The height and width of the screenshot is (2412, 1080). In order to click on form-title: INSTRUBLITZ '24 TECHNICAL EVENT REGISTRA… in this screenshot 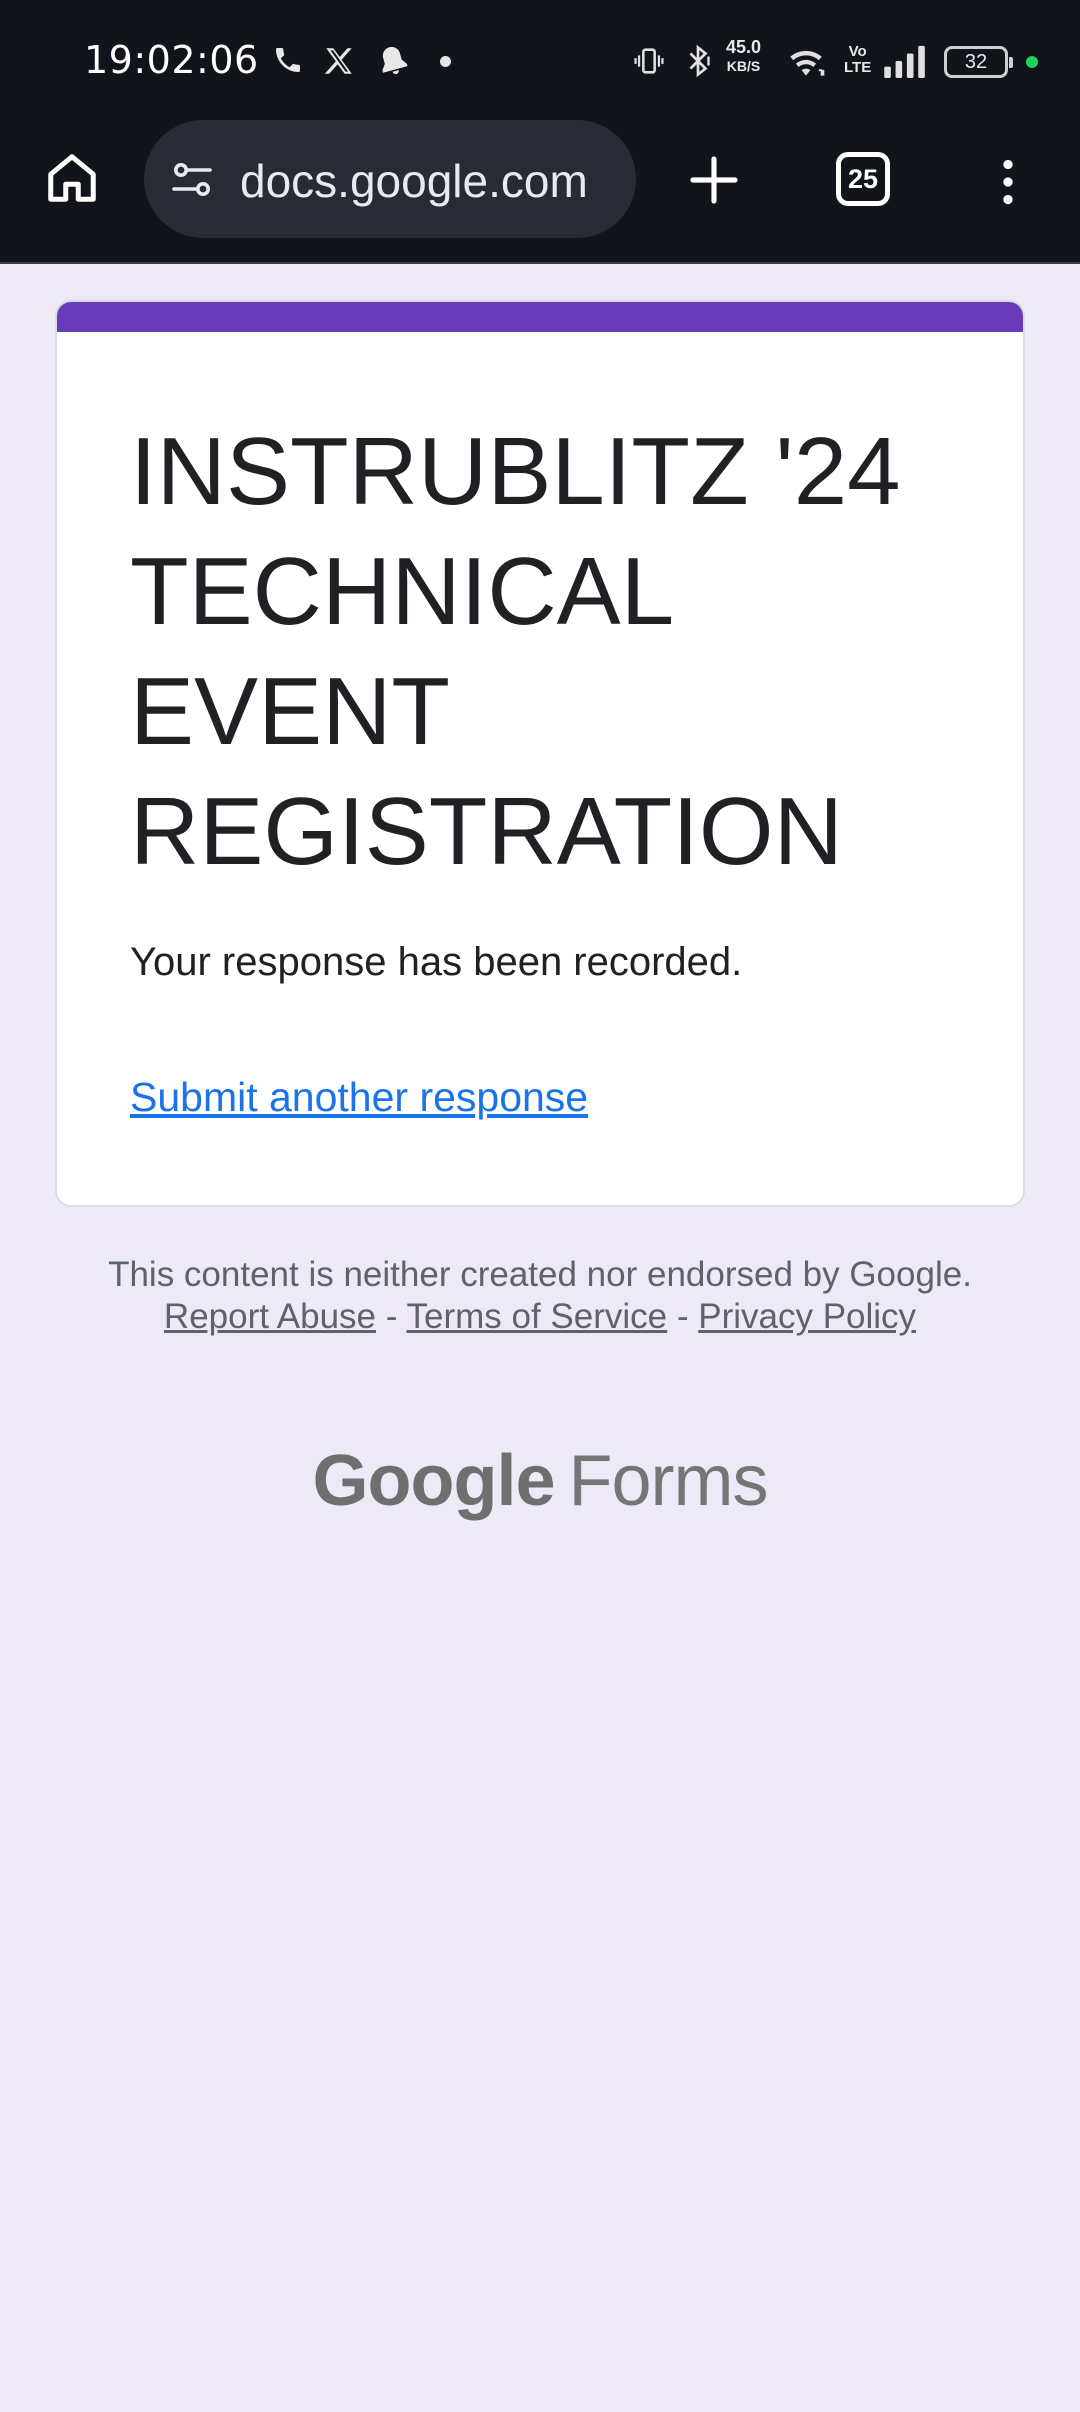, I will do `click(515, 651)`.